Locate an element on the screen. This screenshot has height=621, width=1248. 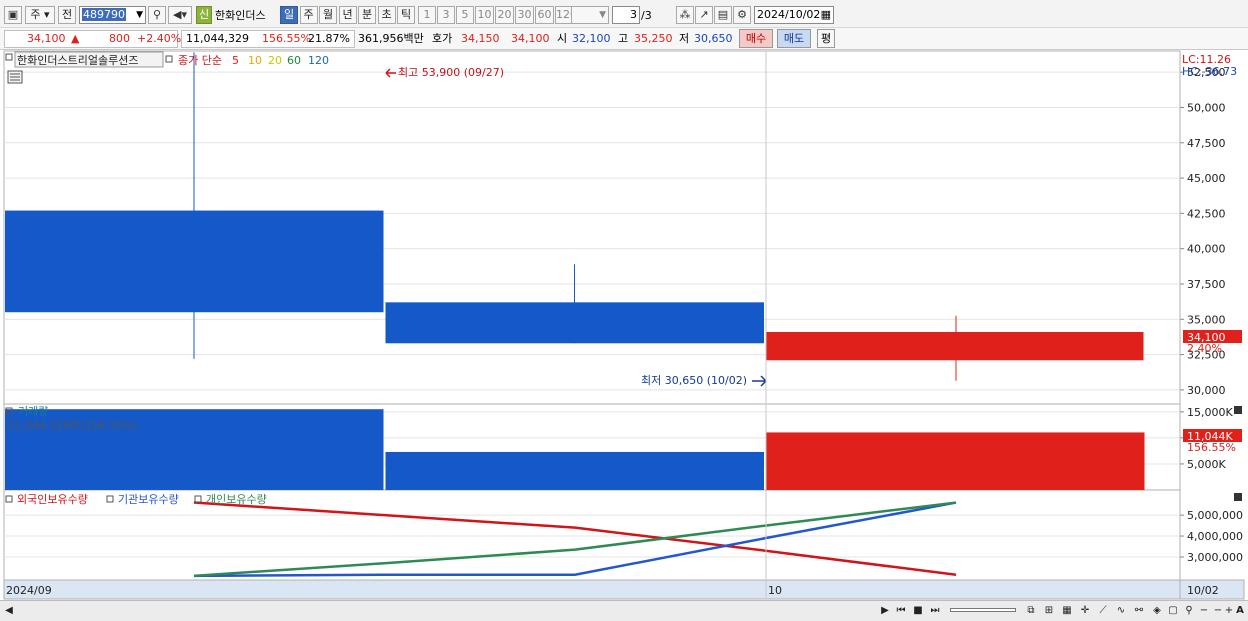
sell-button: 매도 is located at coordinates (794, 38).